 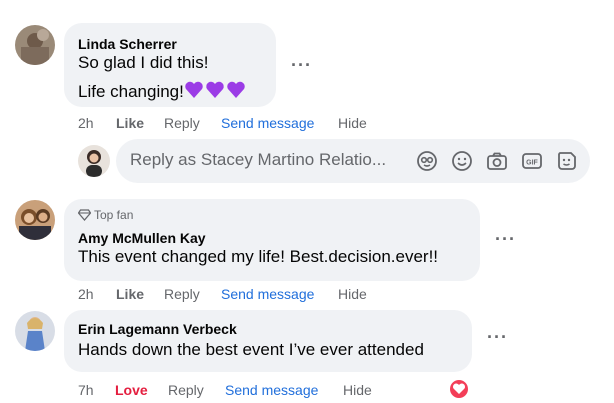 What do you see at coordinates (35, 331) in the screenshot?
I see `avatar-erin` at bounding box center [35, 331].